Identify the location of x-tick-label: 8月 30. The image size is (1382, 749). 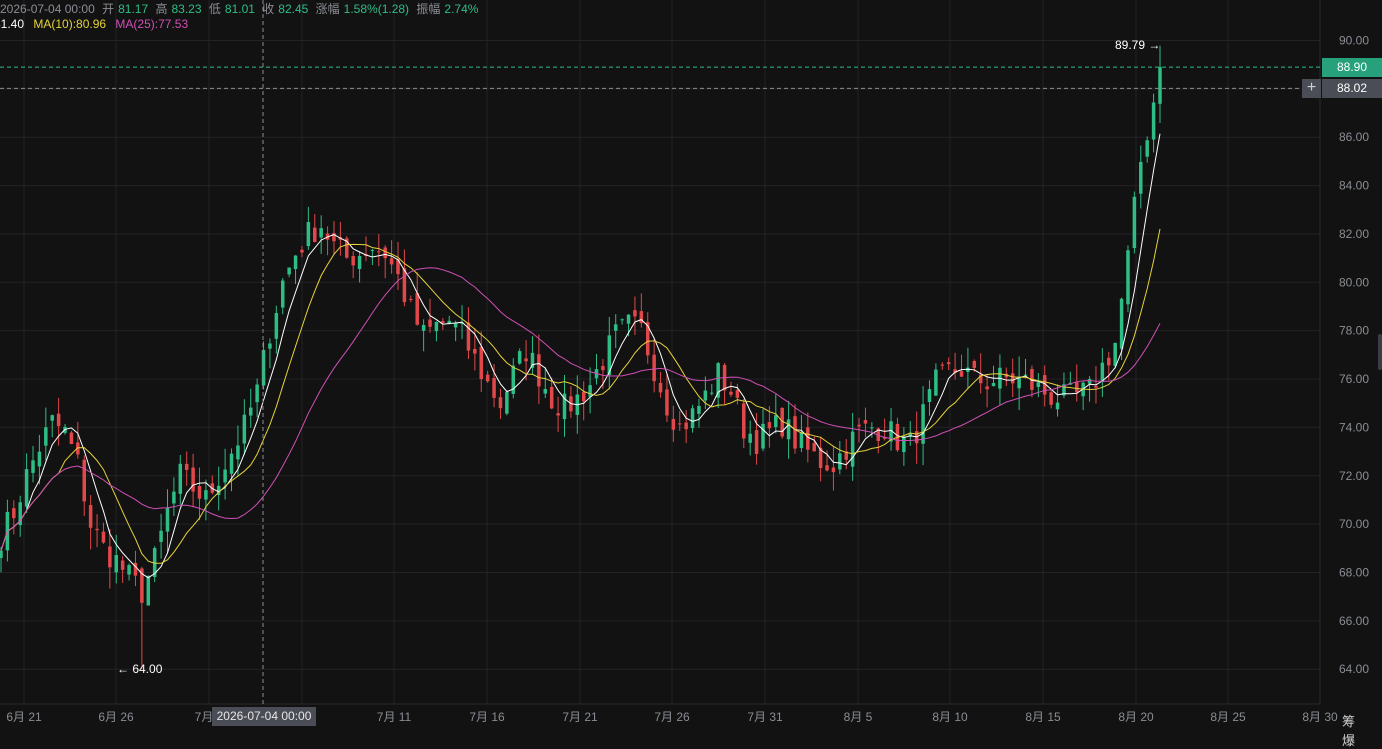
(1320, 717).